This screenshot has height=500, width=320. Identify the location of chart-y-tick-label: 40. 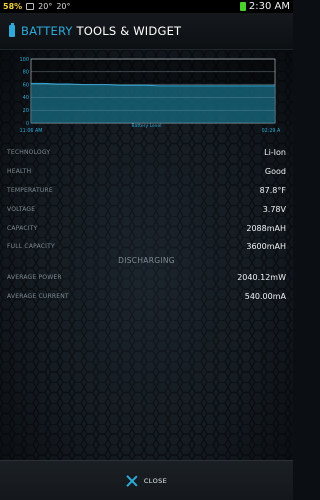
(26, 98).